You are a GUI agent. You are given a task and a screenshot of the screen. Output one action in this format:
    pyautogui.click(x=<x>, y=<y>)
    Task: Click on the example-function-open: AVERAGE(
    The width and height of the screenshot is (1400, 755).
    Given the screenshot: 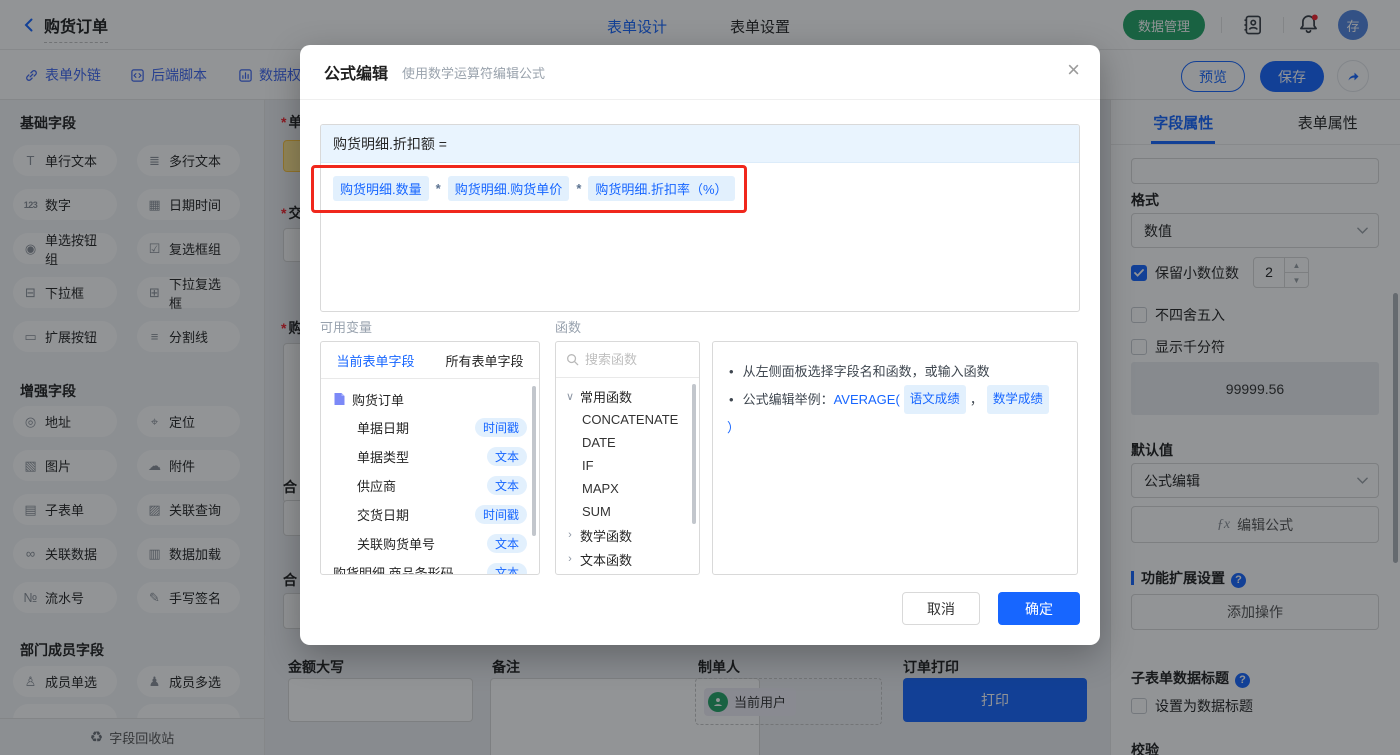 What is the action you would take?
    pyautogui.click(x=866, y=399)
    